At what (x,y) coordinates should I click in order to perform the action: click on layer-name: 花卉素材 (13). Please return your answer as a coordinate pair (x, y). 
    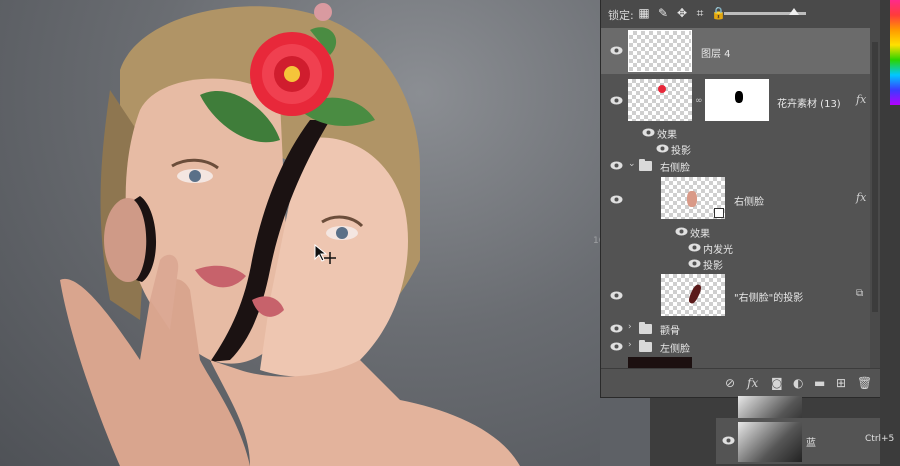
    Looking at the image, I should click on (809, 104).